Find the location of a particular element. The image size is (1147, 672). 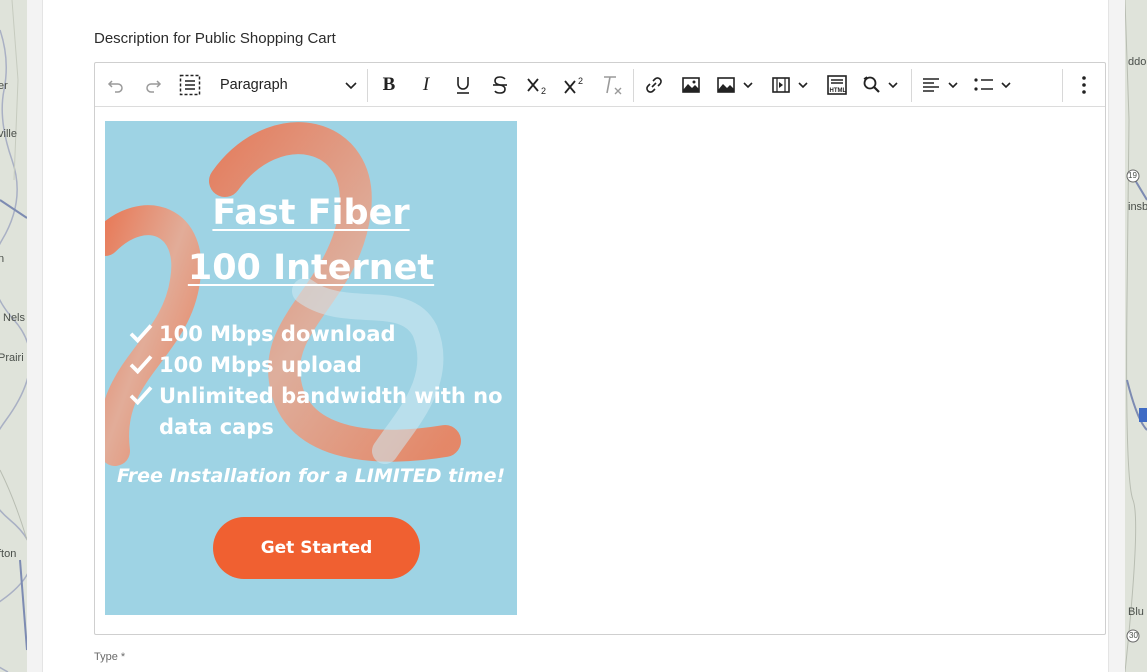

svg-text: HTML is located at coordinates (838, 91).